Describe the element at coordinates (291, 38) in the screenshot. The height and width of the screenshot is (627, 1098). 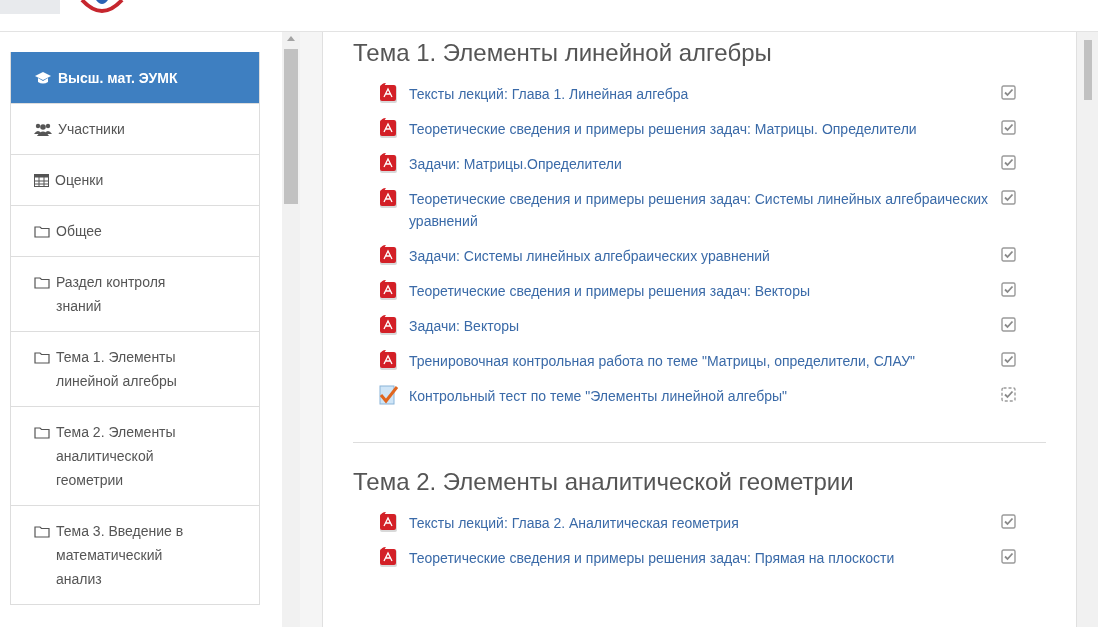
I see `scroll-up-icon` at that location.